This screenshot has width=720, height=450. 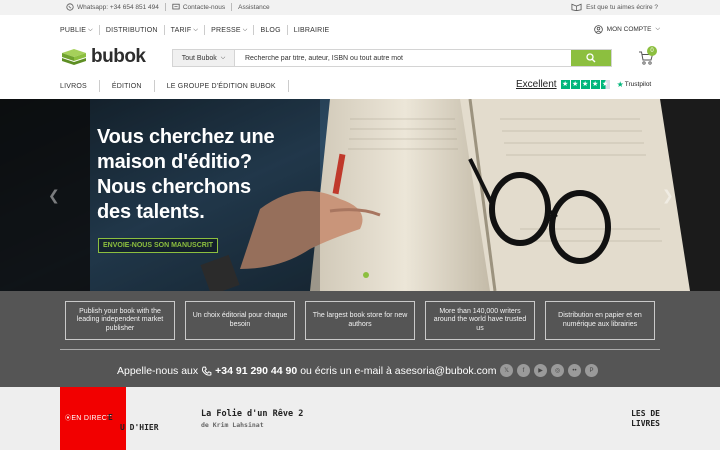 I want to click on whatsapp-icon, so click(x=70, y=7).